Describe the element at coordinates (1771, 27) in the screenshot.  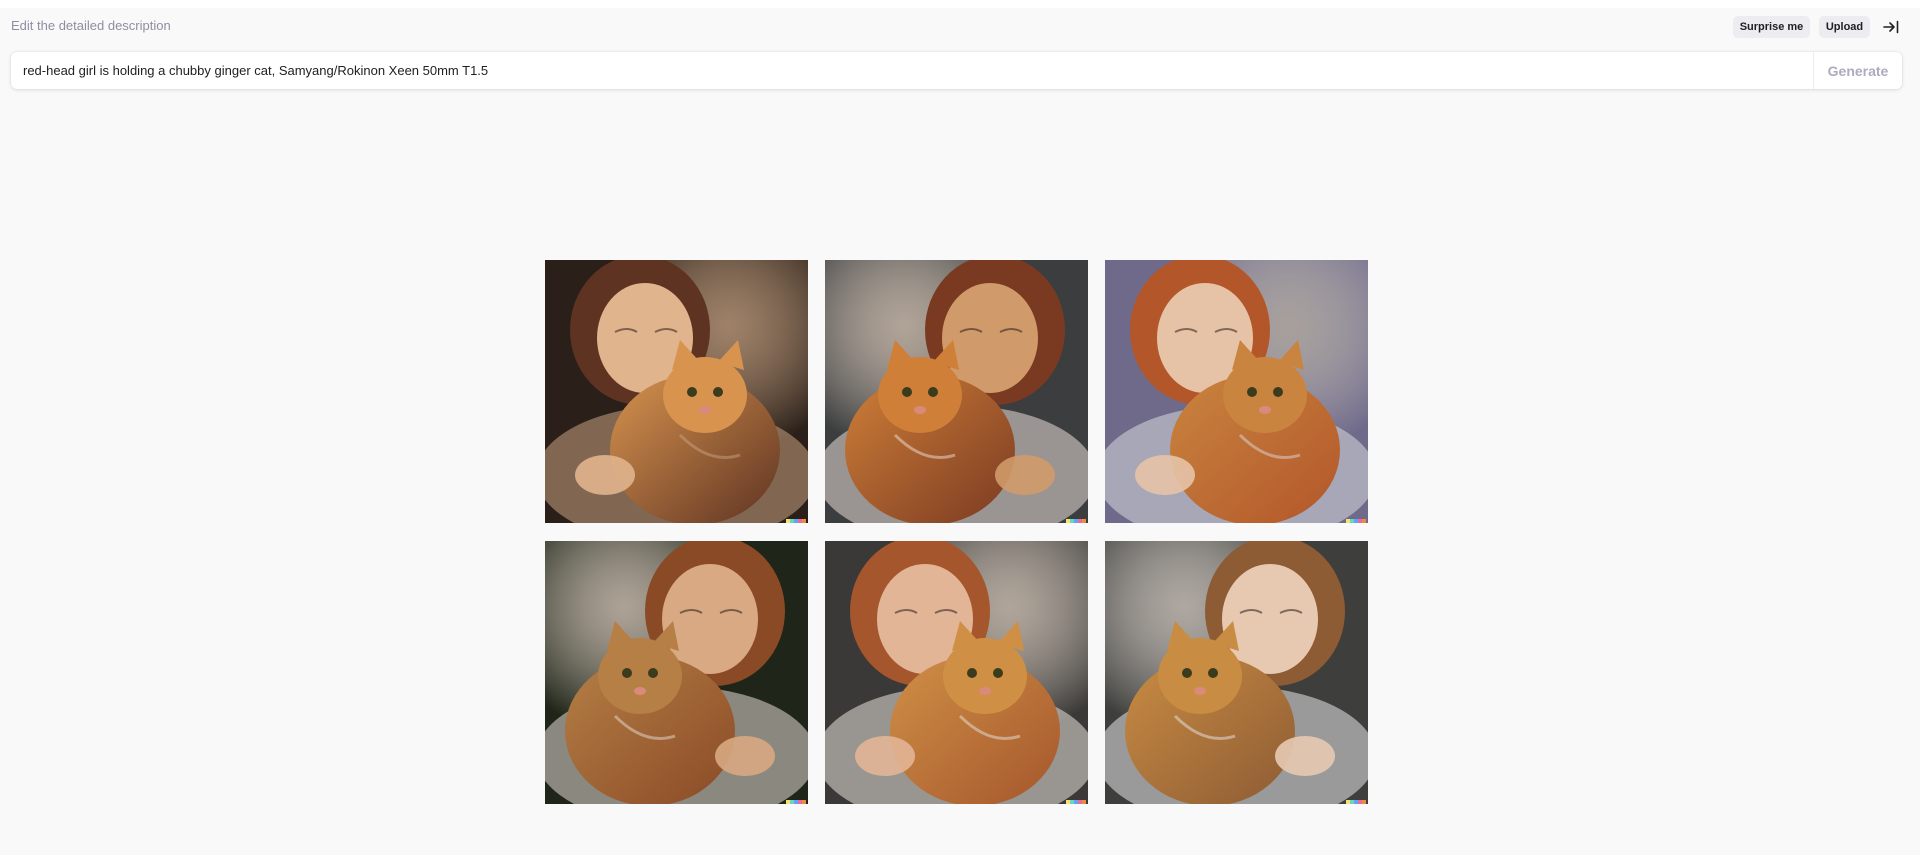
I see `surprise-me-button: Surprise me` at that location.